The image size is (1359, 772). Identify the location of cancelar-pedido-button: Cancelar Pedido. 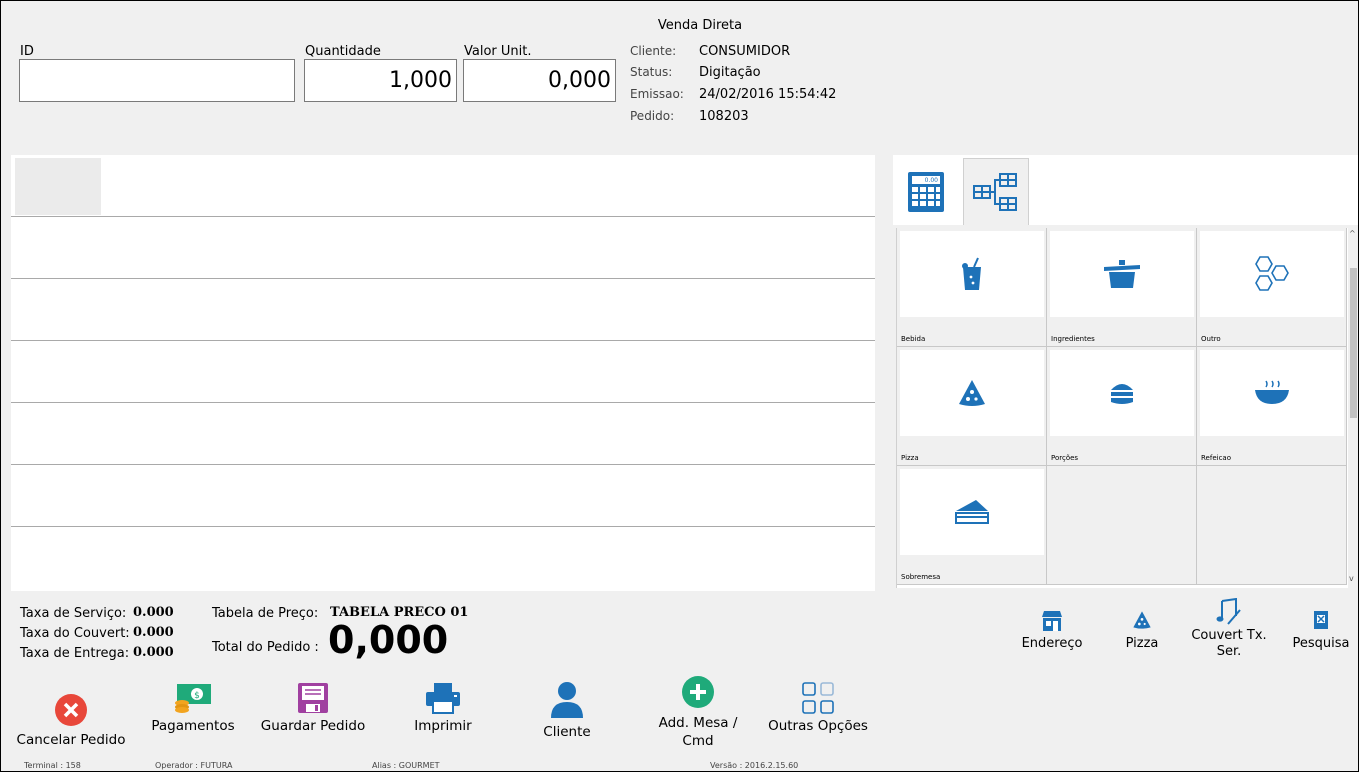
(71, 720).